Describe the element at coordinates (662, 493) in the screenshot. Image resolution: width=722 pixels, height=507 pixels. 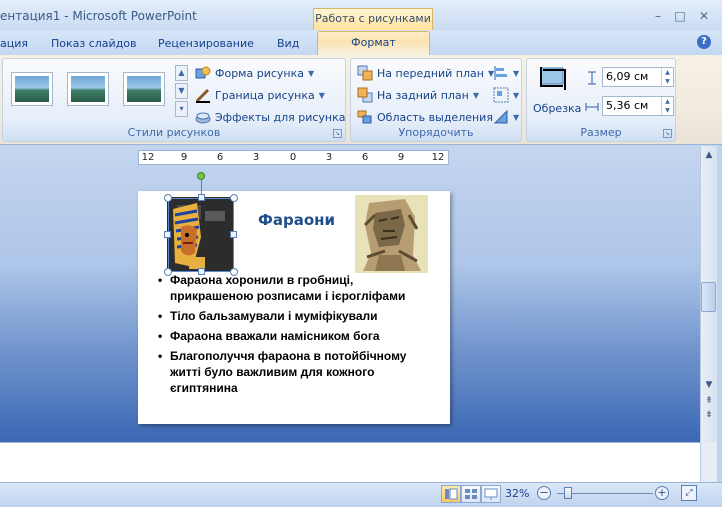
I see `zoom-in-button: +` at that location.